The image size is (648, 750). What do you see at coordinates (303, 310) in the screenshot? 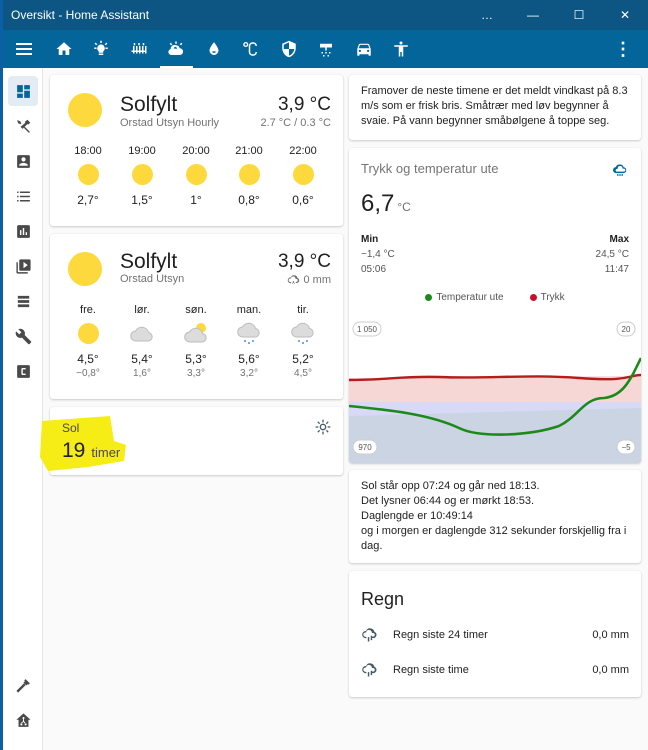
I see `forecast-day: tir.` at bounding box center [303, 310].